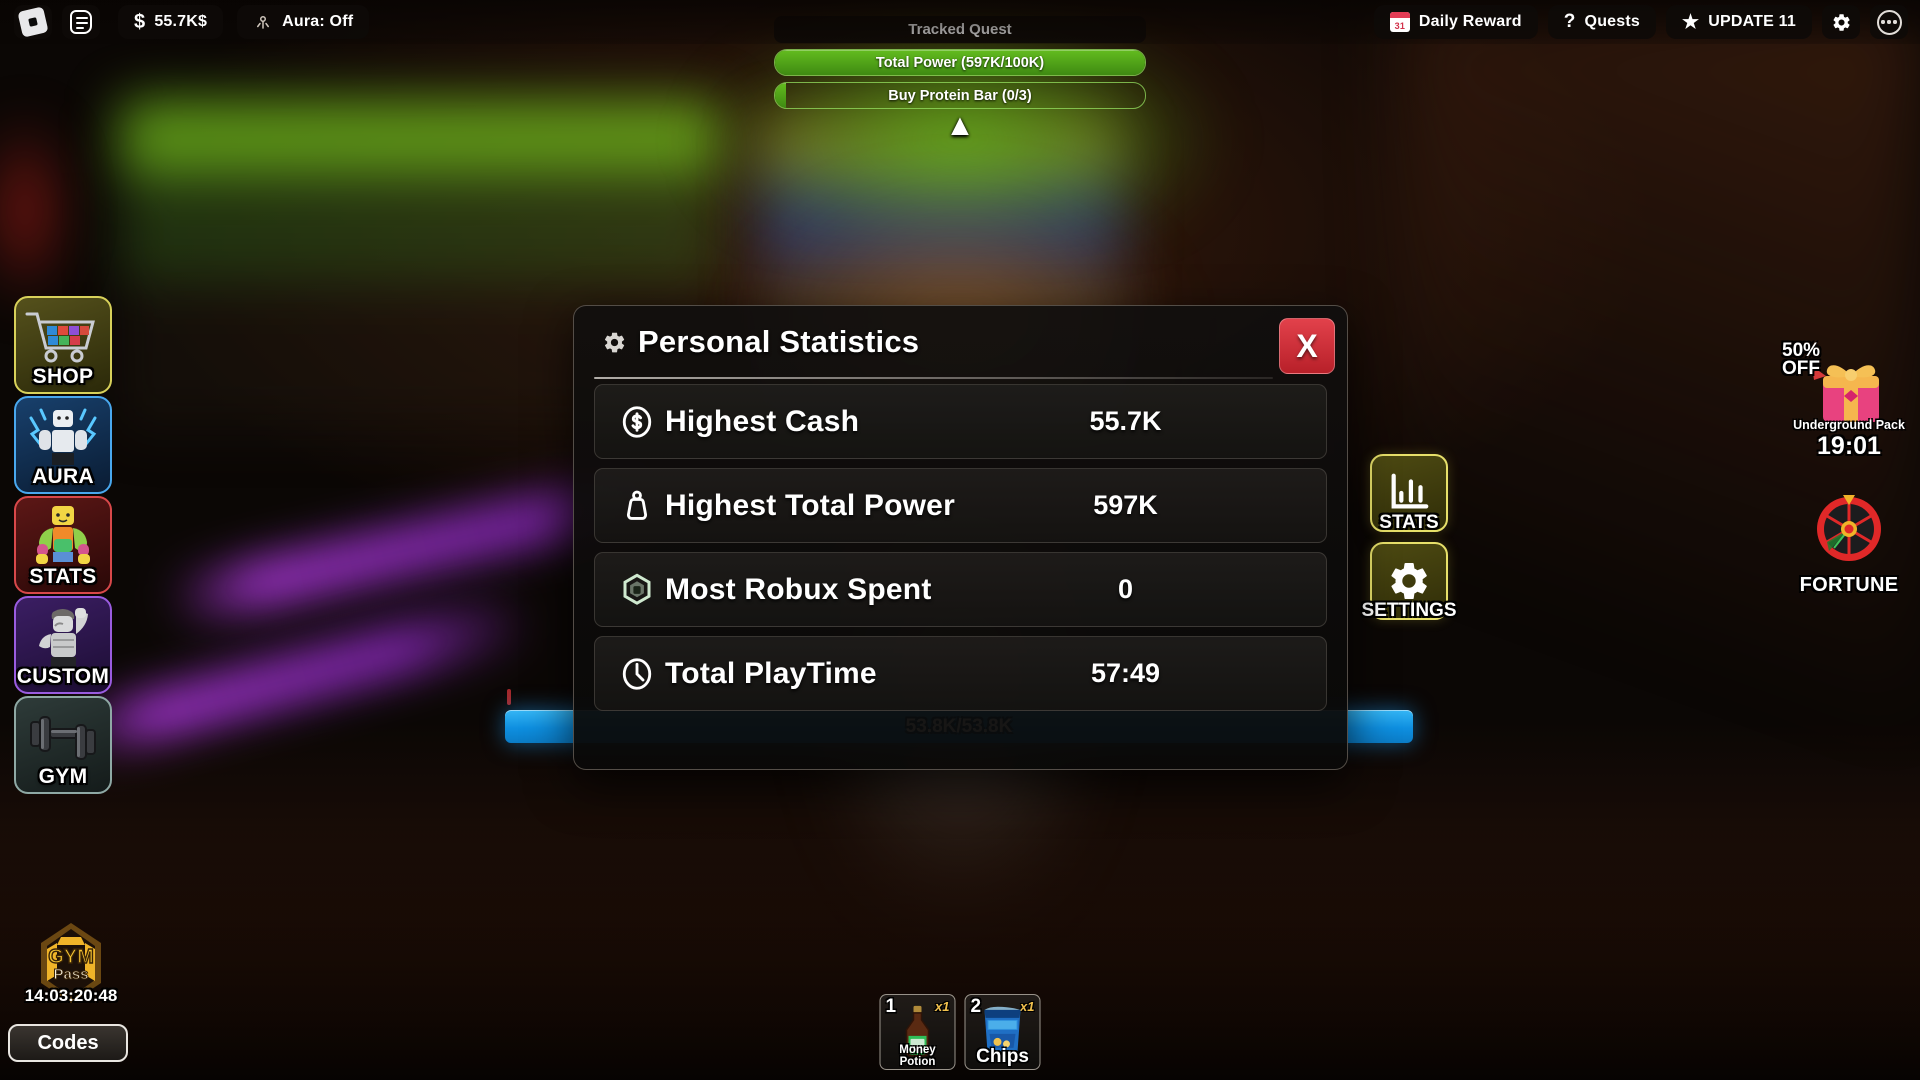 The height and width of the screenshot is (1080, 1920). I want to click on dollar-icon: $, so click(140, 22).